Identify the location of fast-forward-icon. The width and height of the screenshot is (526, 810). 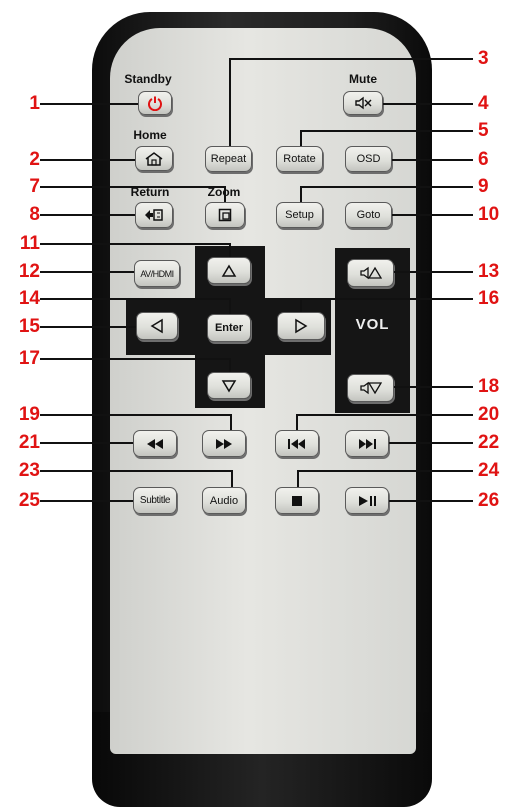
(224, 443).